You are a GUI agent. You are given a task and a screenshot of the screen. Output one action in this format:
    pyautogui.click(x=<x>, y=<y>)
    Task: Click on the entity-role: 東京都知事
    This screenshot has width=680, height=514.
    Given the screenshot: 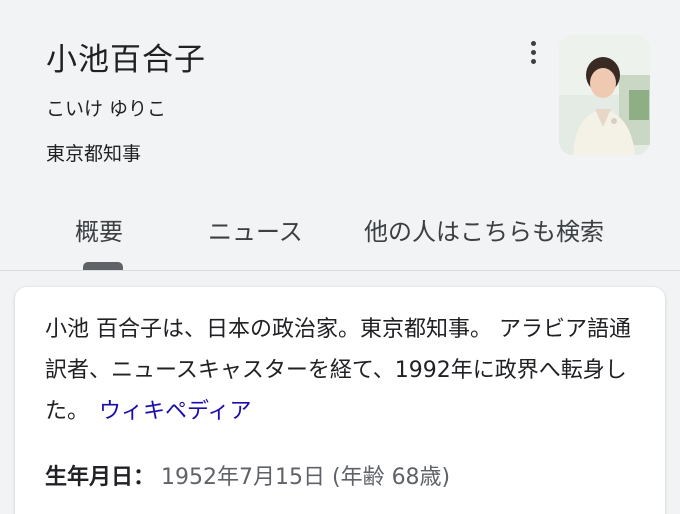 What is the action you would take?
    pyautogui.click(x=94, y=154)
    